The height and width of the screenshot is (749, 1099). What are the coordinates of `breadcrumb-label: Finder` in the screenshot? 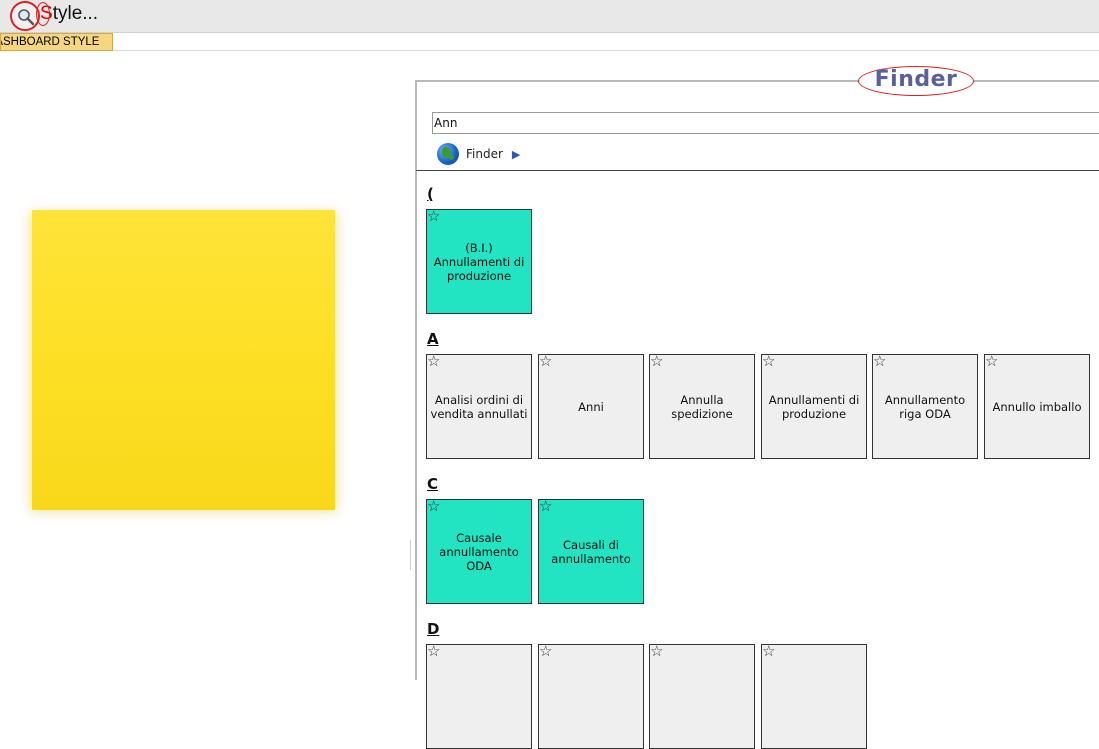 It's located at (484, 154).